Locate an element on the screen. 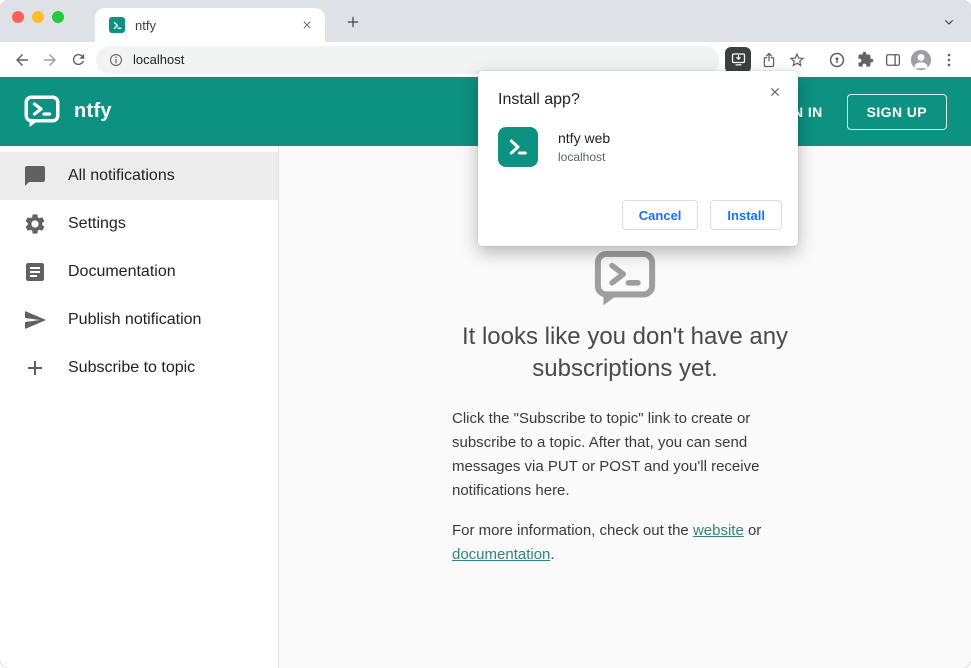  close-window-button is located at coordinates (18, 17).